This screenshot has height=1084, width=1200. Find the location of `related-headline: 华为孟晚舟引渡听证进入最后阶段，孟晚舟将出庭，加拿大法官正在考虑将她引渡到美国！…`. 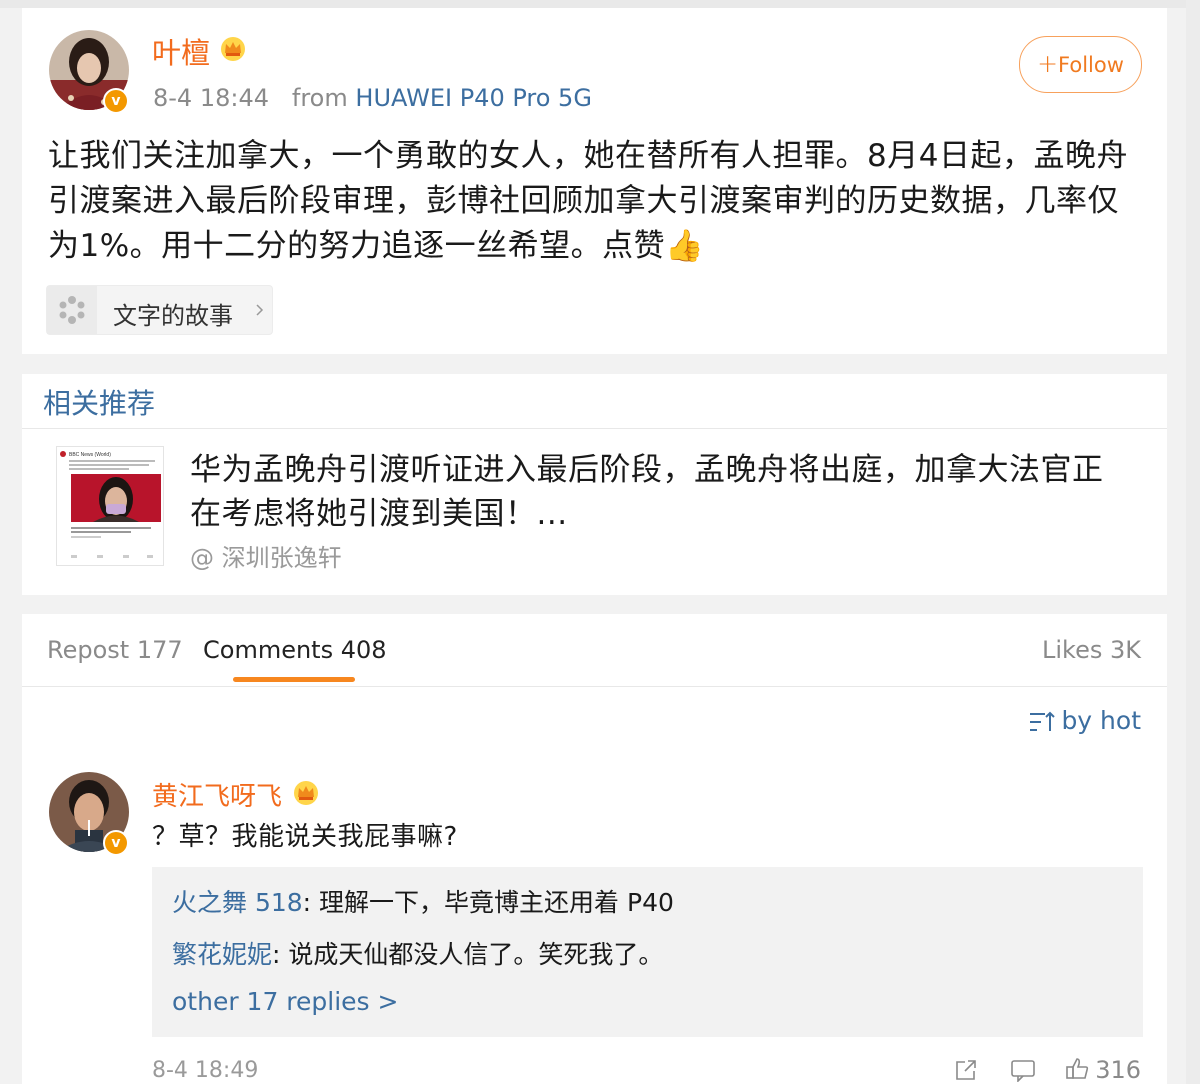

related-headline: 华为孟晚舟引渡听证进入最后阶段，孟晚舟将出庭，加拿大法官正在考虑将她引渡到美国！… is located at coordinates (655, 492).